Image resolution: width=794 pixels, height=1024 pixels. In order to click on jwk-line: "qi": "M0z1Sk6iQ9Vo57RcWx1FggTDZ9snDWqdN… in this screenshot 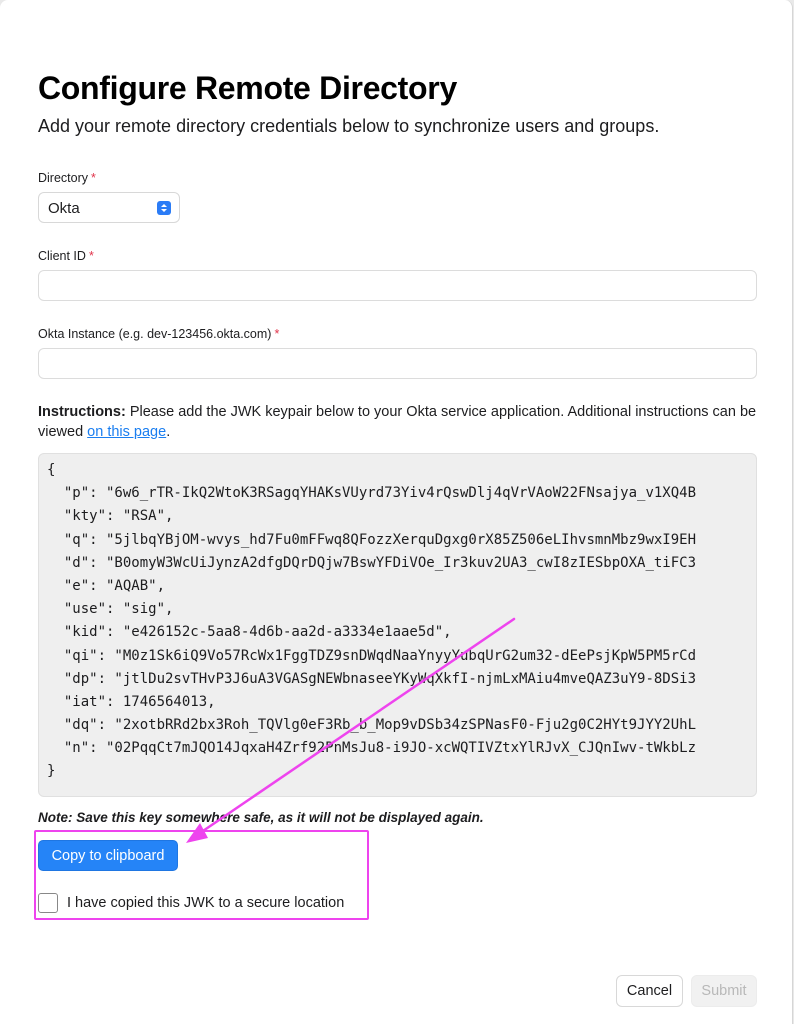, I will do `click(372, 655)`.